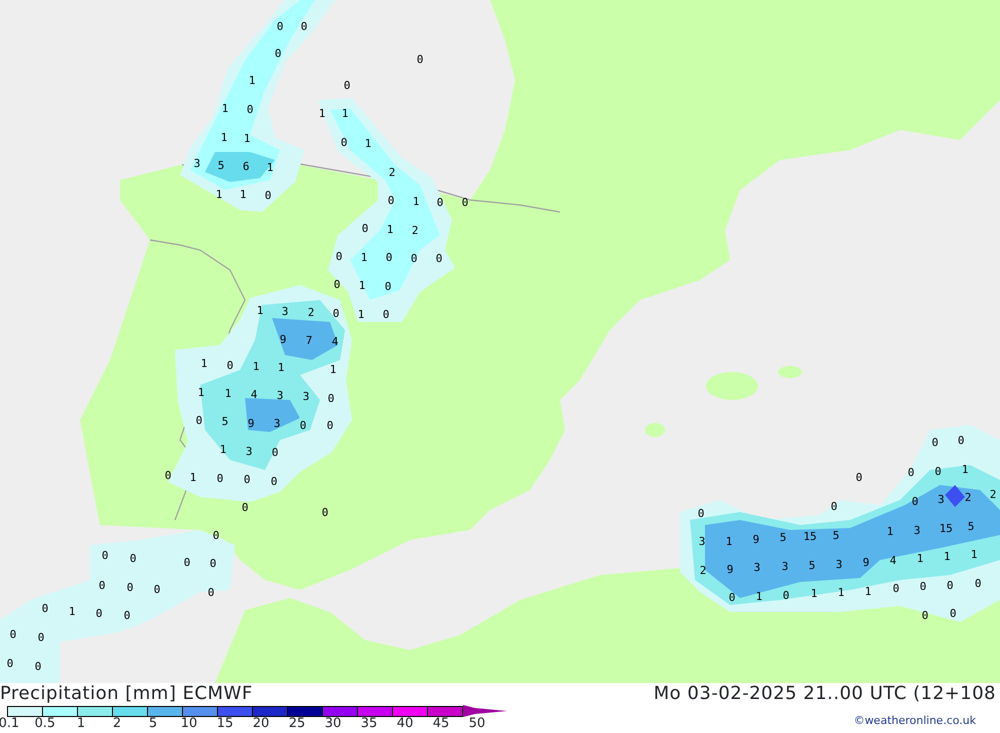 The height and width of the screenshot is (733, 1000). What do you see at coordinates (225, 724) in the screenshot?
I see `legend-tick-label: 15` at bounding box center [225, 724].